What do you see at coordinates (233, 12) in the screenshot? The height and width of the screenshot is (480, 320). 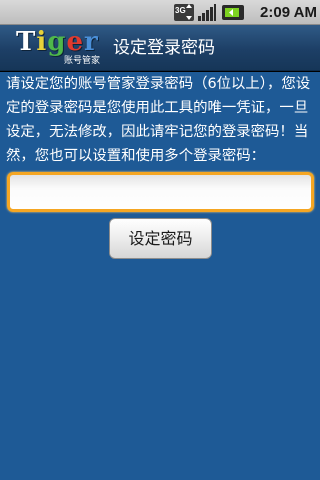 I see `battery-icon` at bounding box center [233, 12].